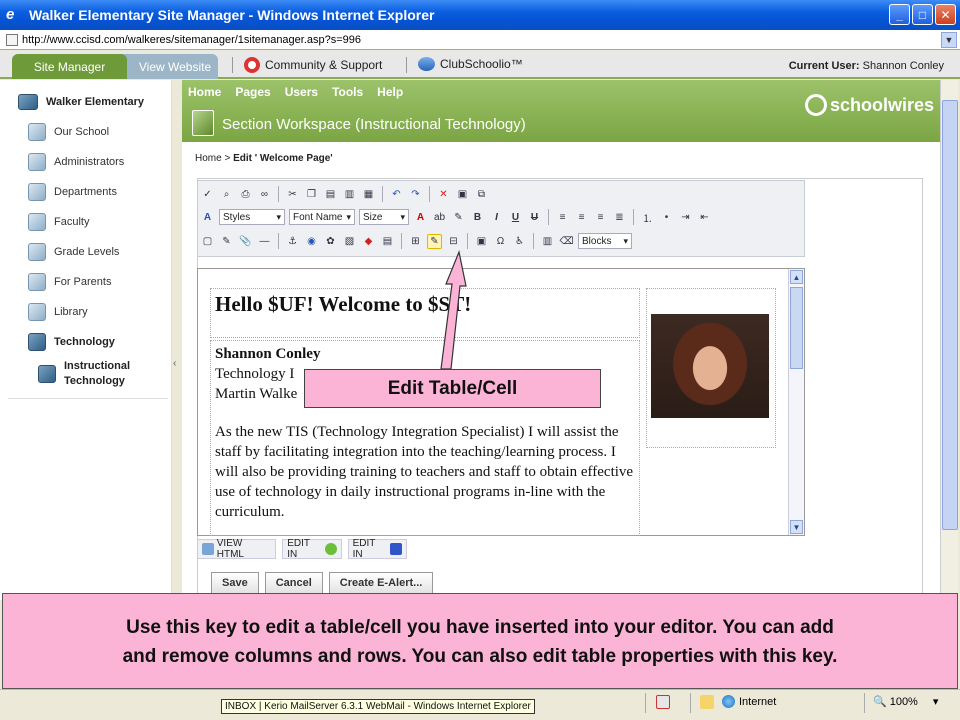  What do you see at coordinates (207, 241) in the screenshot?
I see `form-icon: ▢` at bounding box center [207, 241].